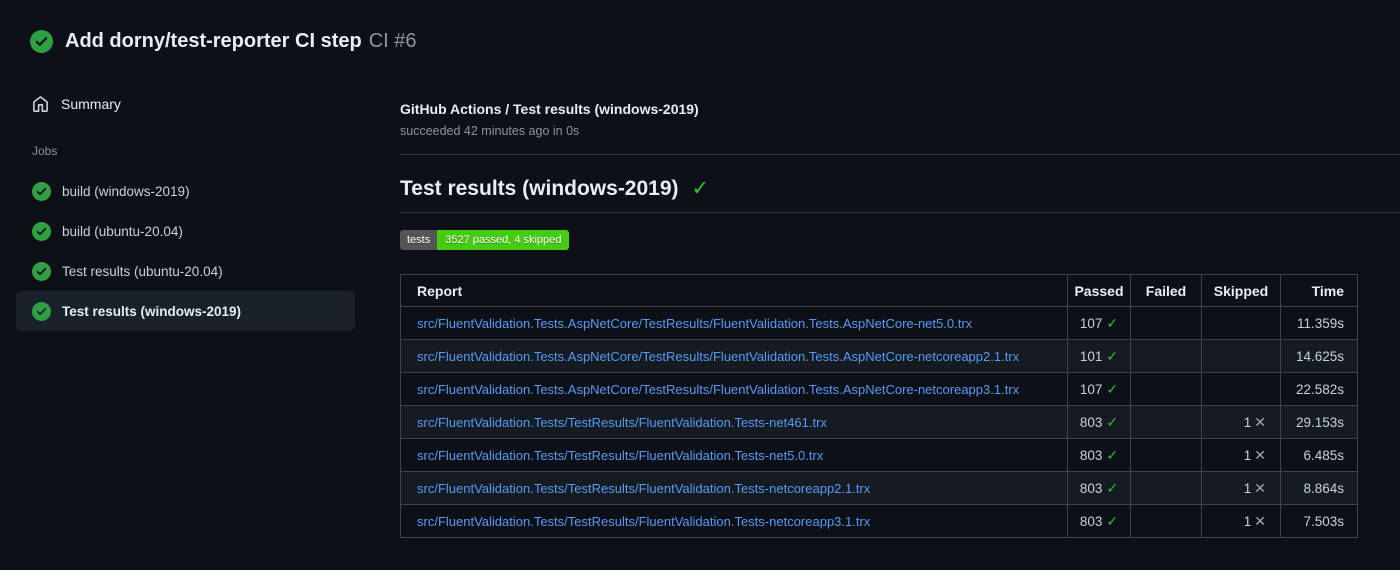 This screenshot has width=1400, height=570. I want to click on heading-check-icon: ✓, so click(700, 188).